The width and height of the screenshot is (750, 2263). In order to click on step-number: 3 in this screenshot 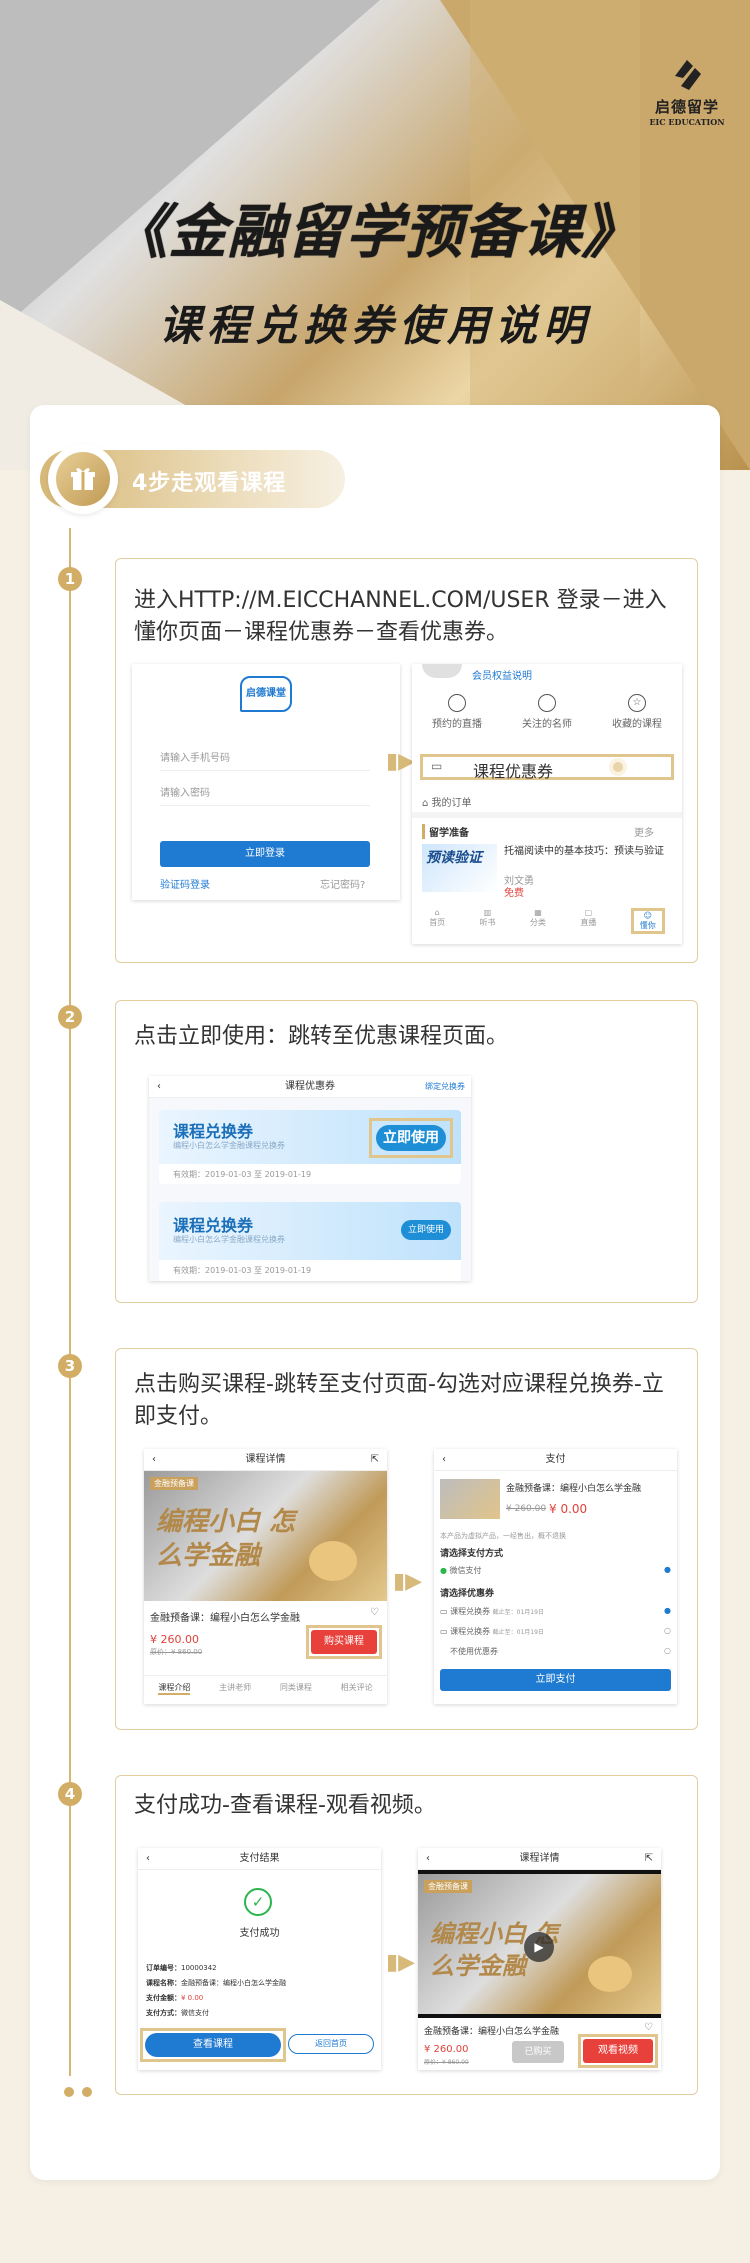, I will do `click(70, 1366)`.